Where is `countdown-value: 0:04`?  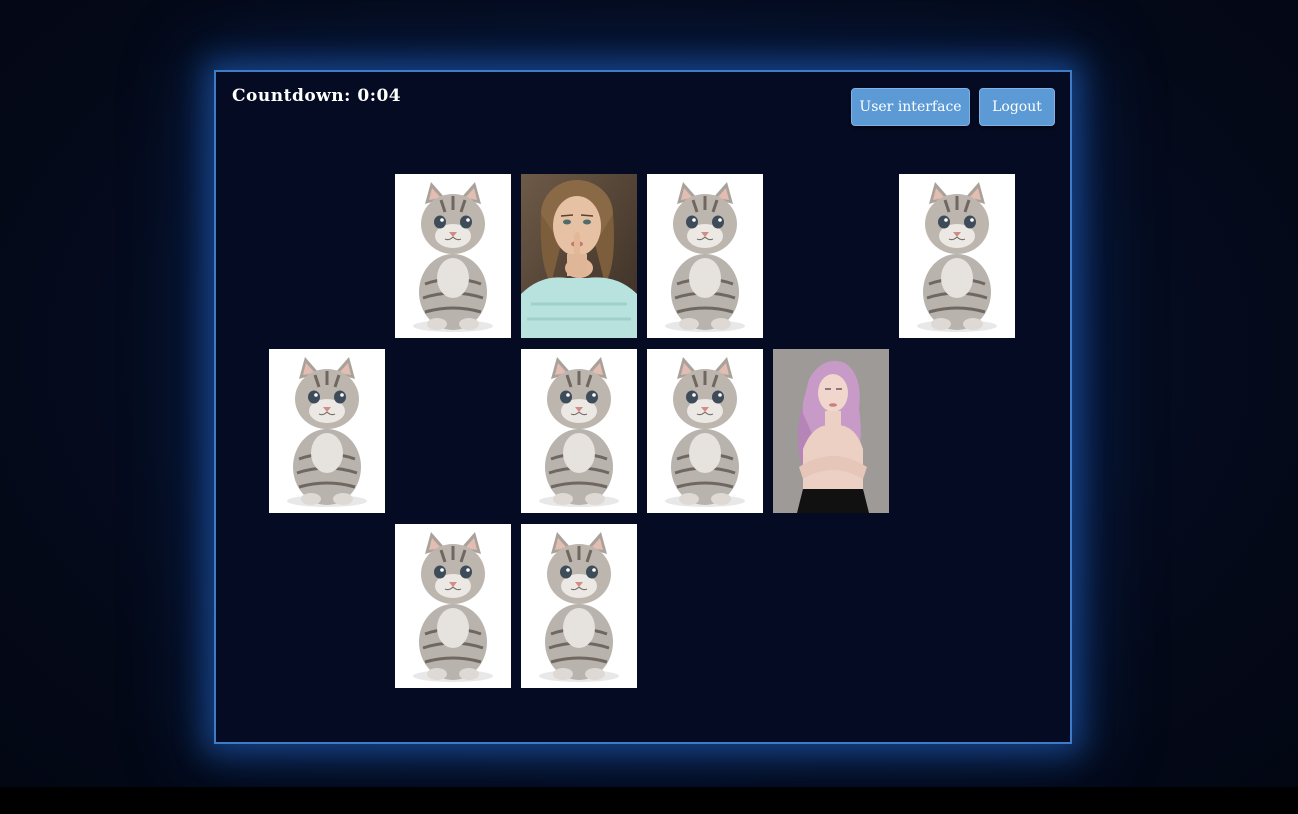 countdown-value: 0:04 is located at coordinates (379, 96).